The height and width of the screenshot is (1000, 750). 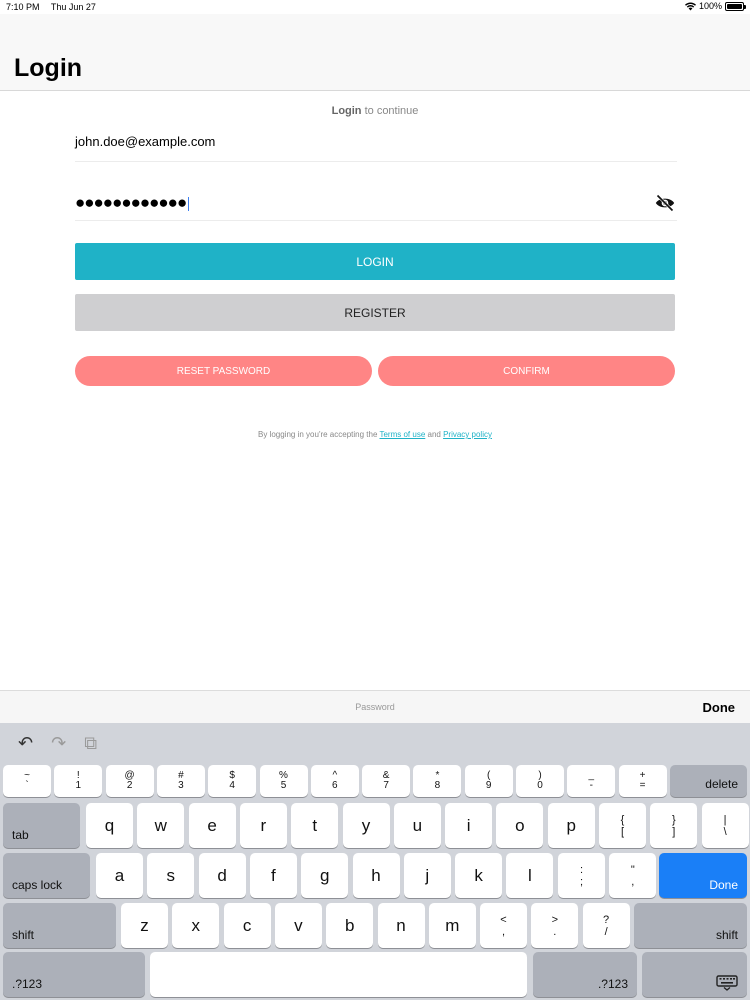 I want to click on key-bottom-label: [, so click(x=622, y=831).